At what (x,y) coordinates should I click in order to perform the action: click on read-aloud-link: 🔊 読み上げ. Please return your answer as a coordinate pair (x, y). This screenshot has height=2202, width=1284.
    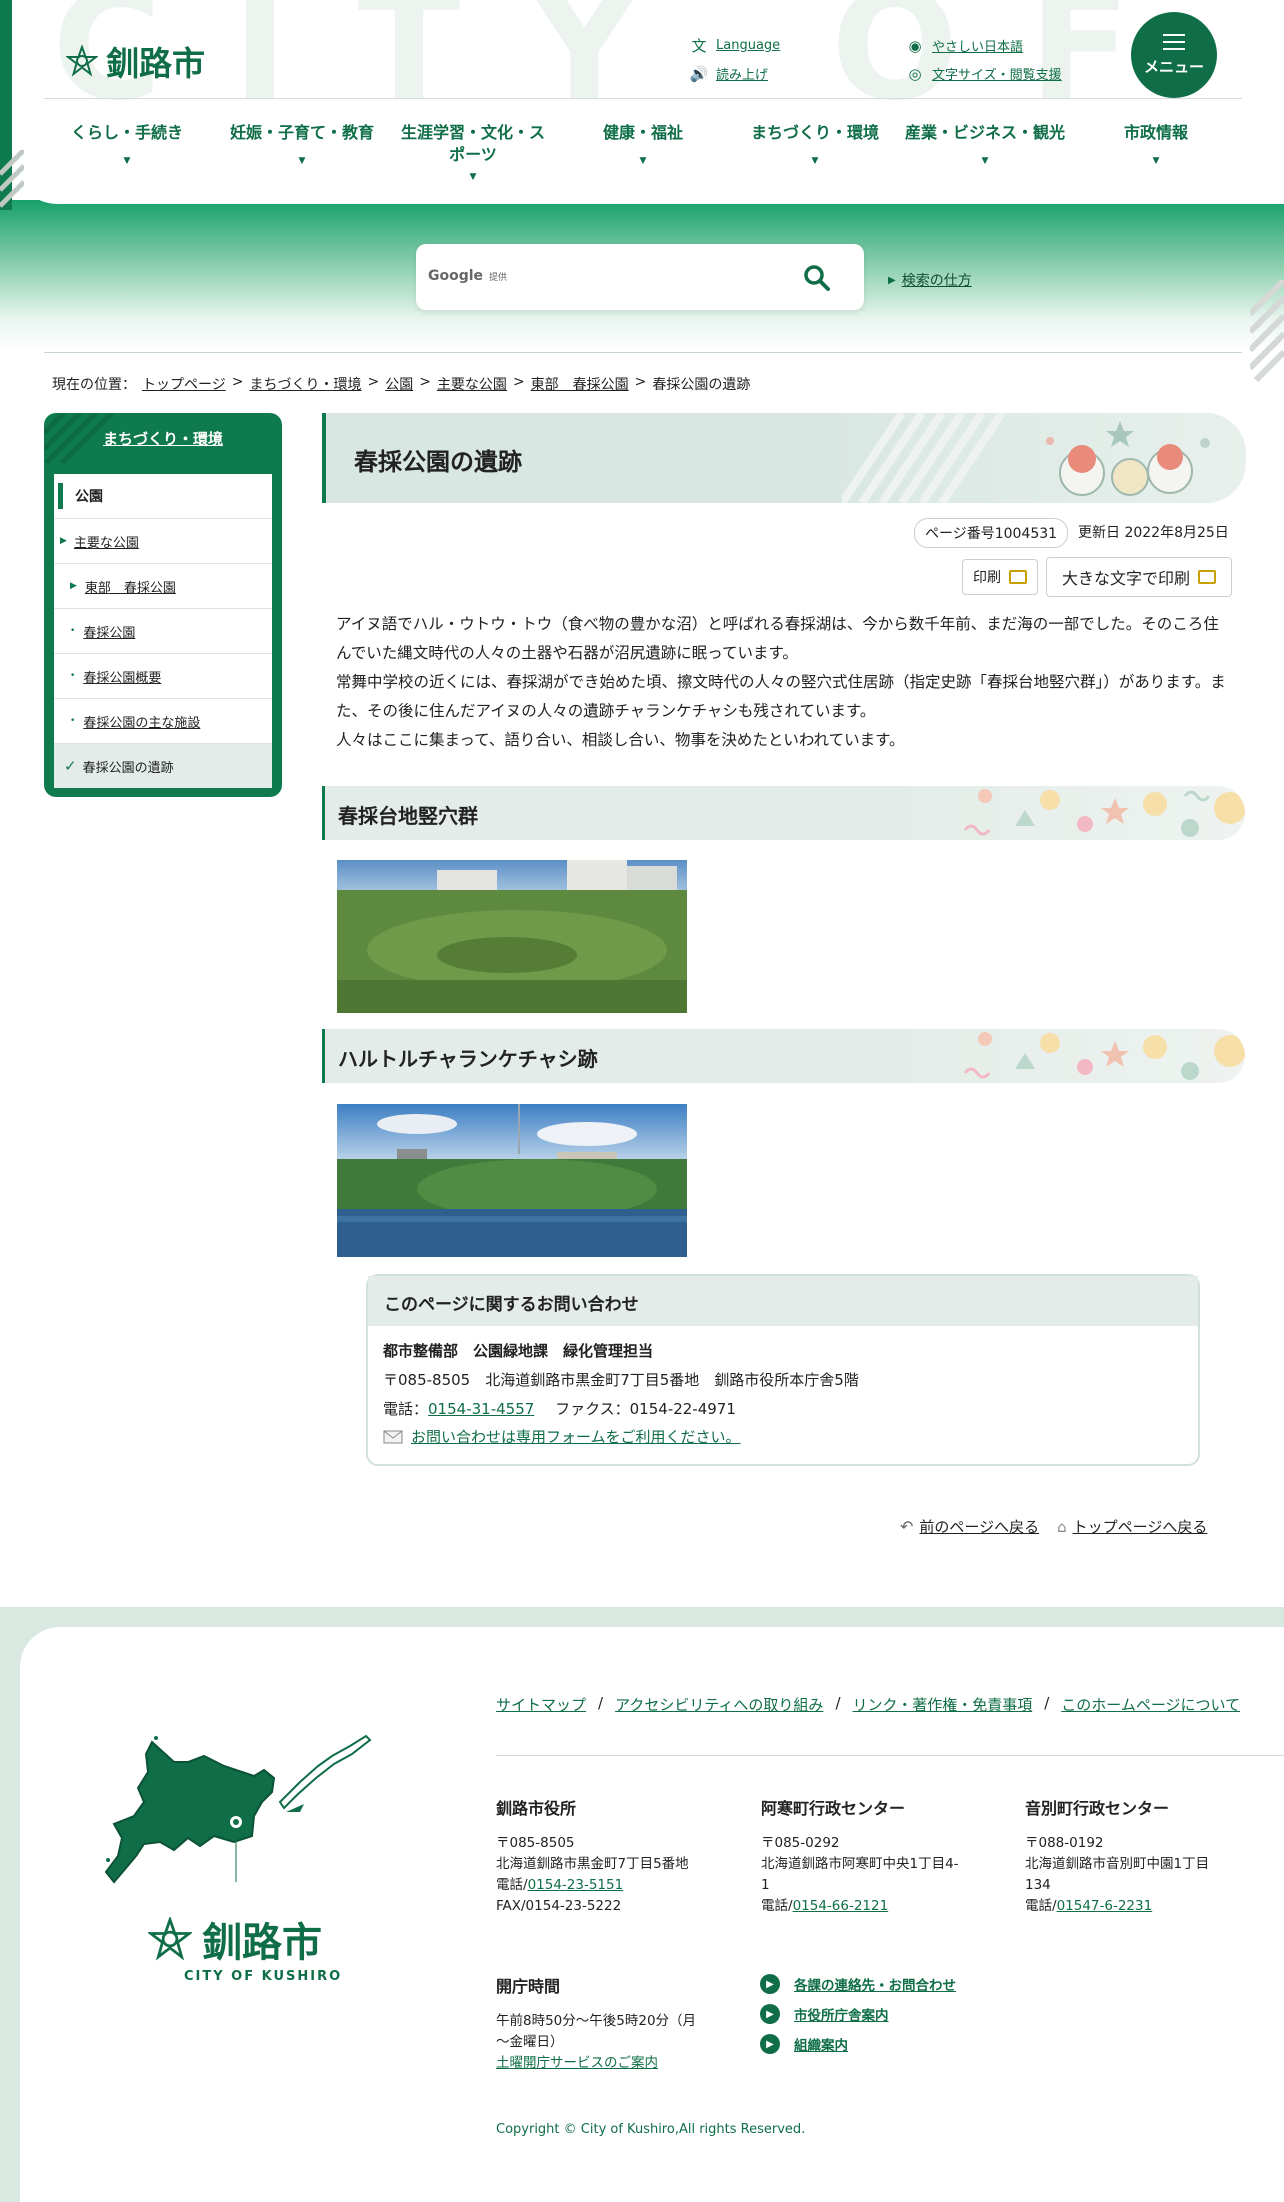
    Looking at the image, I should click on (729, 74).